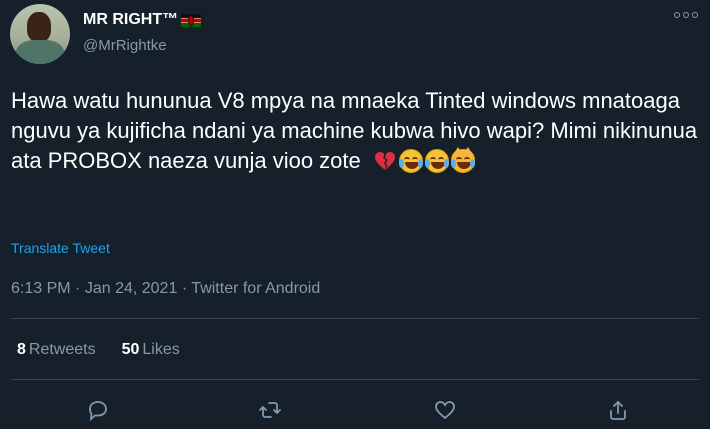 Image resolution: width=710 pixels, height=429 pixels. I want to click on emoji-row, so click(424, 160).